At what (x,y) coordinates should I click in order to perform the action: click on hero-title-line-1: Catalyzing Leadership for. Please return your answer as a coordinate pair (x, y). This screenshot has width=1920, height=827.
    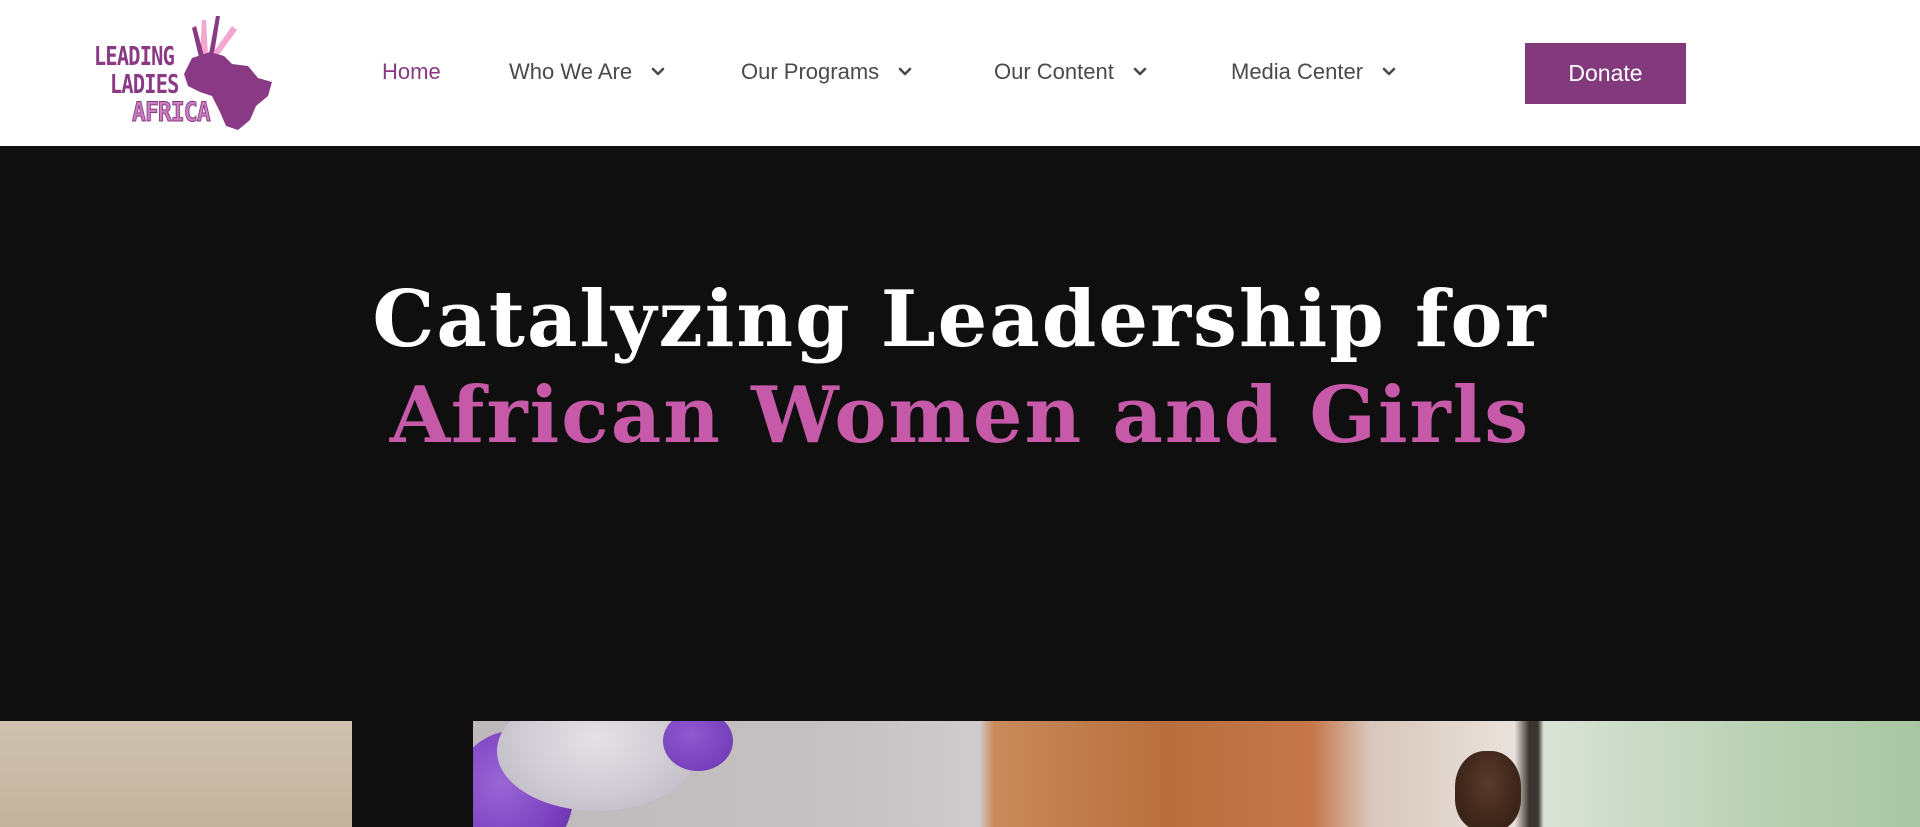
    Looking at the image, I should click on (960, 319).